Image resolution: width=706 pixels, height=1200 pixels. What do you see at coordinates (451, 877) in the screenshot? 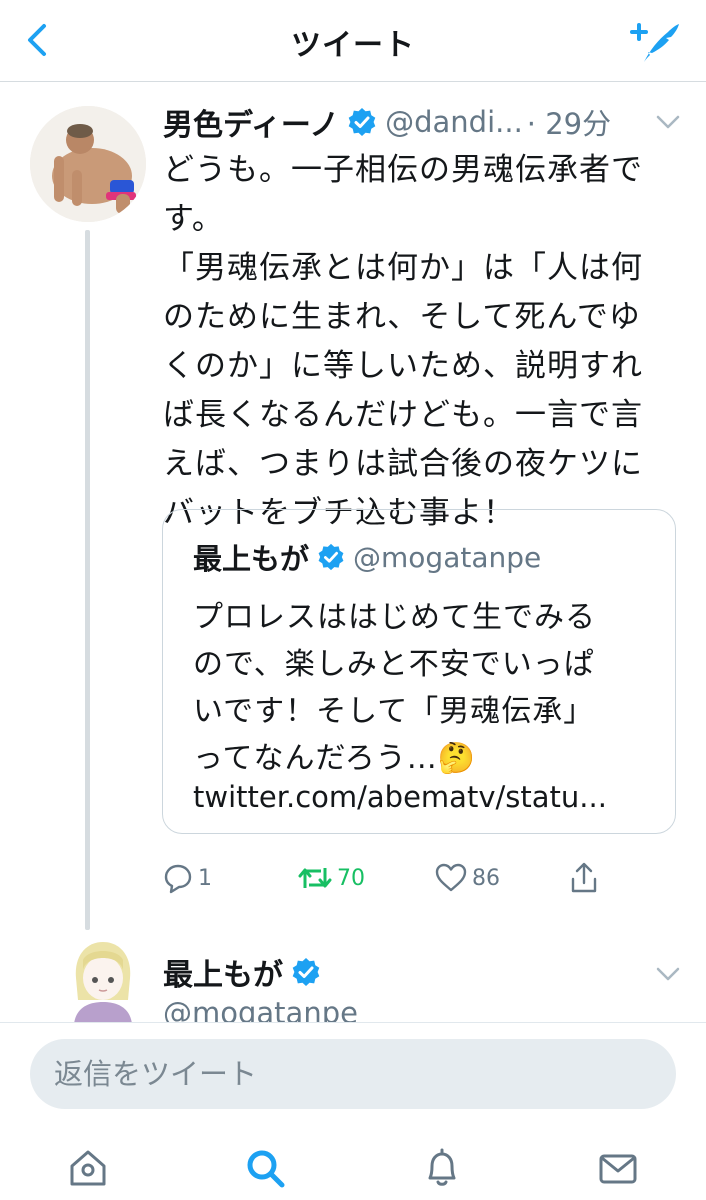
I see `heart-icon` at bounding box center [451, 877].